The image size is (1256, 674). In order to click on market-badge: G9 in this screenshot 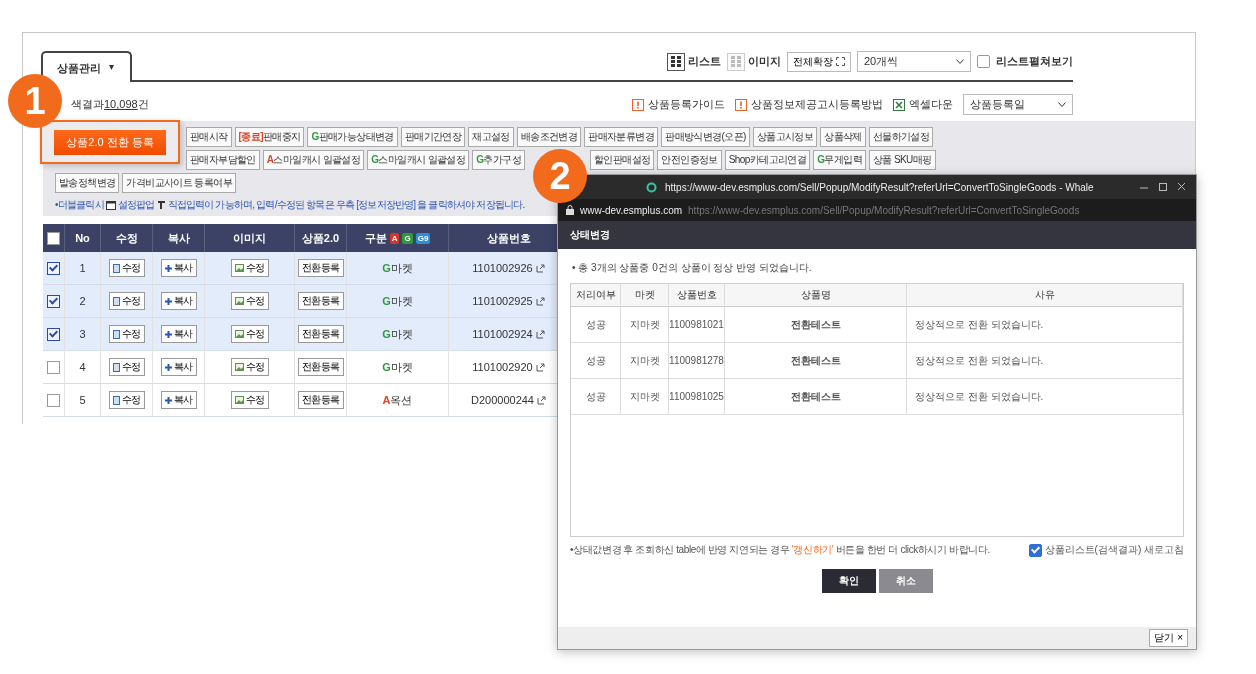, I will do `click(423, 238)`.